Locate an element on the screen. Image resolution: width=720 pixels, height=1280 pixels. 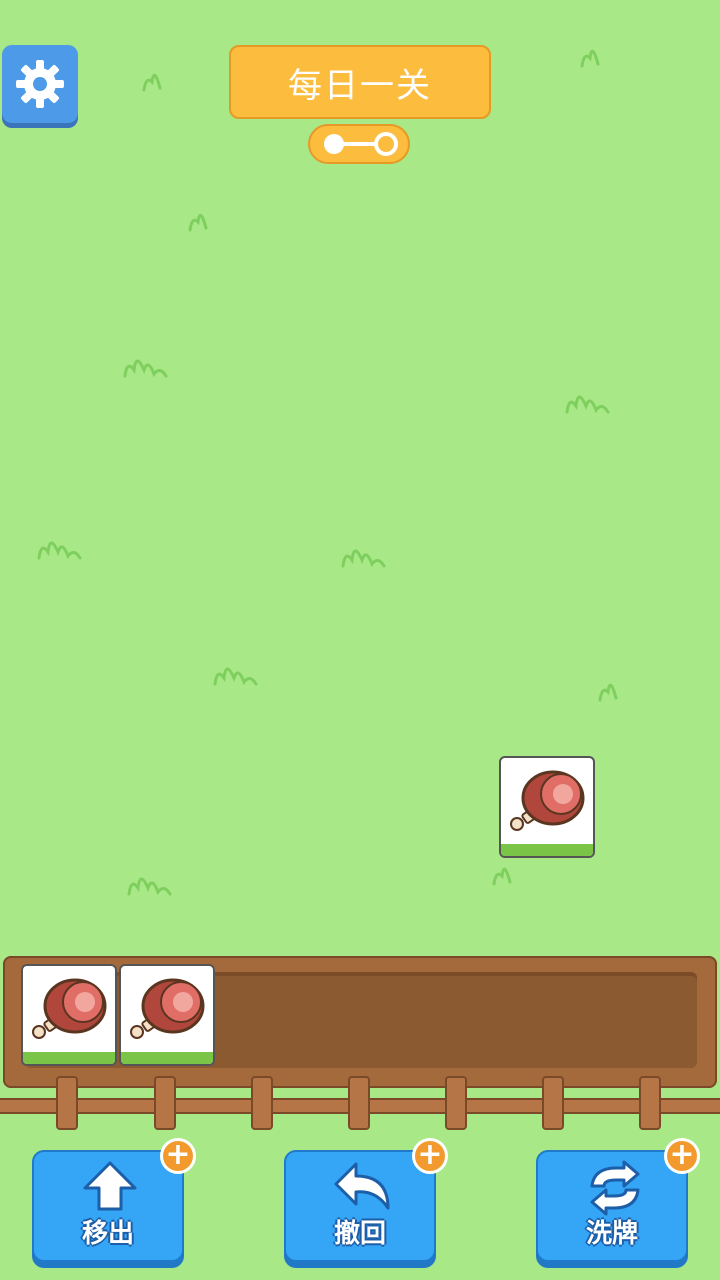
shuffle-button: 洗牌 + is located at coordinates (618, 1200).